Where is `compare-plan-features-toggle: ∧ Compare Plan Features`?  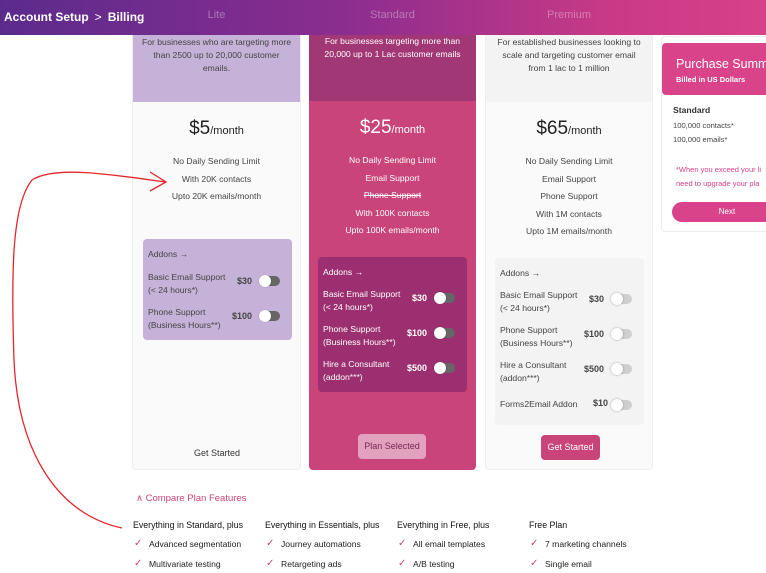
compare-plan-features-toggle: ∧ Compare Plan Features is located at coordinates (191, 498).